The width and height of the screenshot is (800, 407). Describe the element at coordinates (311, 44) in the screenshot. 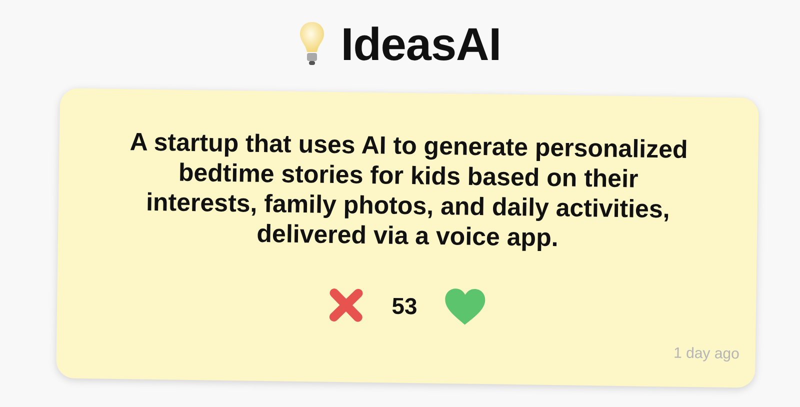

I see `lightbulb-icon` at that location.